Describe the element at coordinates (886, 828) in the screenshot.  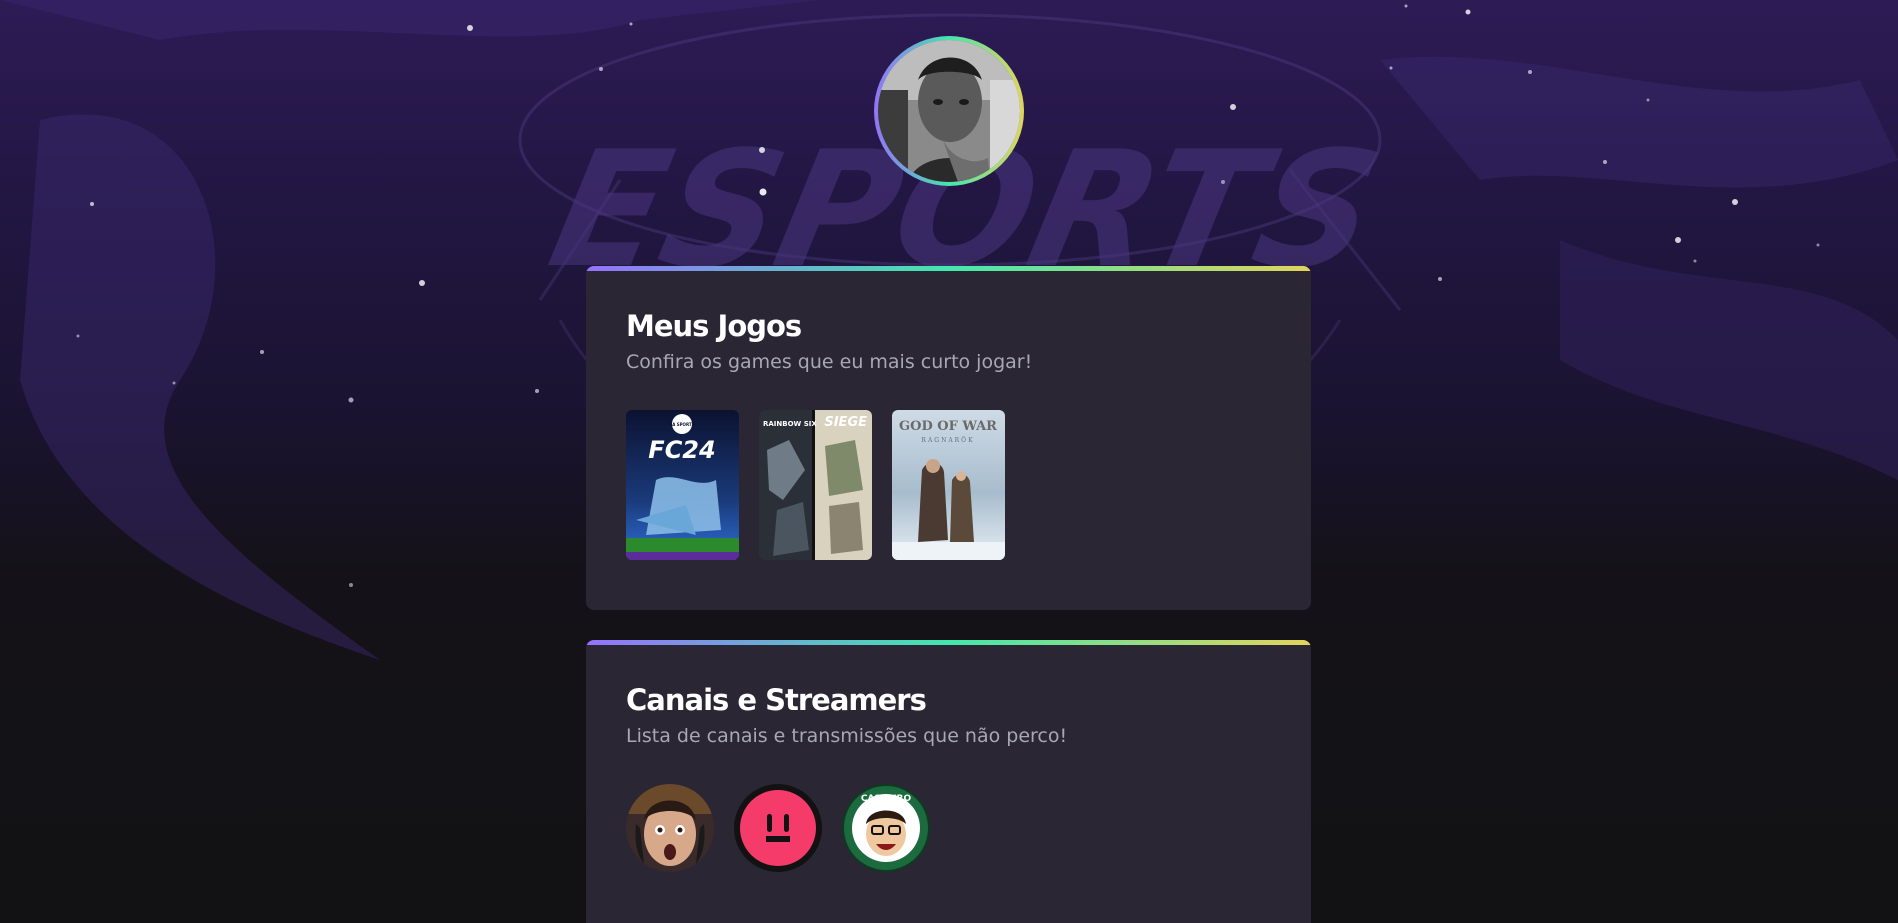
I see `streamer-avatar-casimiro: CASIMIRO` at that location.